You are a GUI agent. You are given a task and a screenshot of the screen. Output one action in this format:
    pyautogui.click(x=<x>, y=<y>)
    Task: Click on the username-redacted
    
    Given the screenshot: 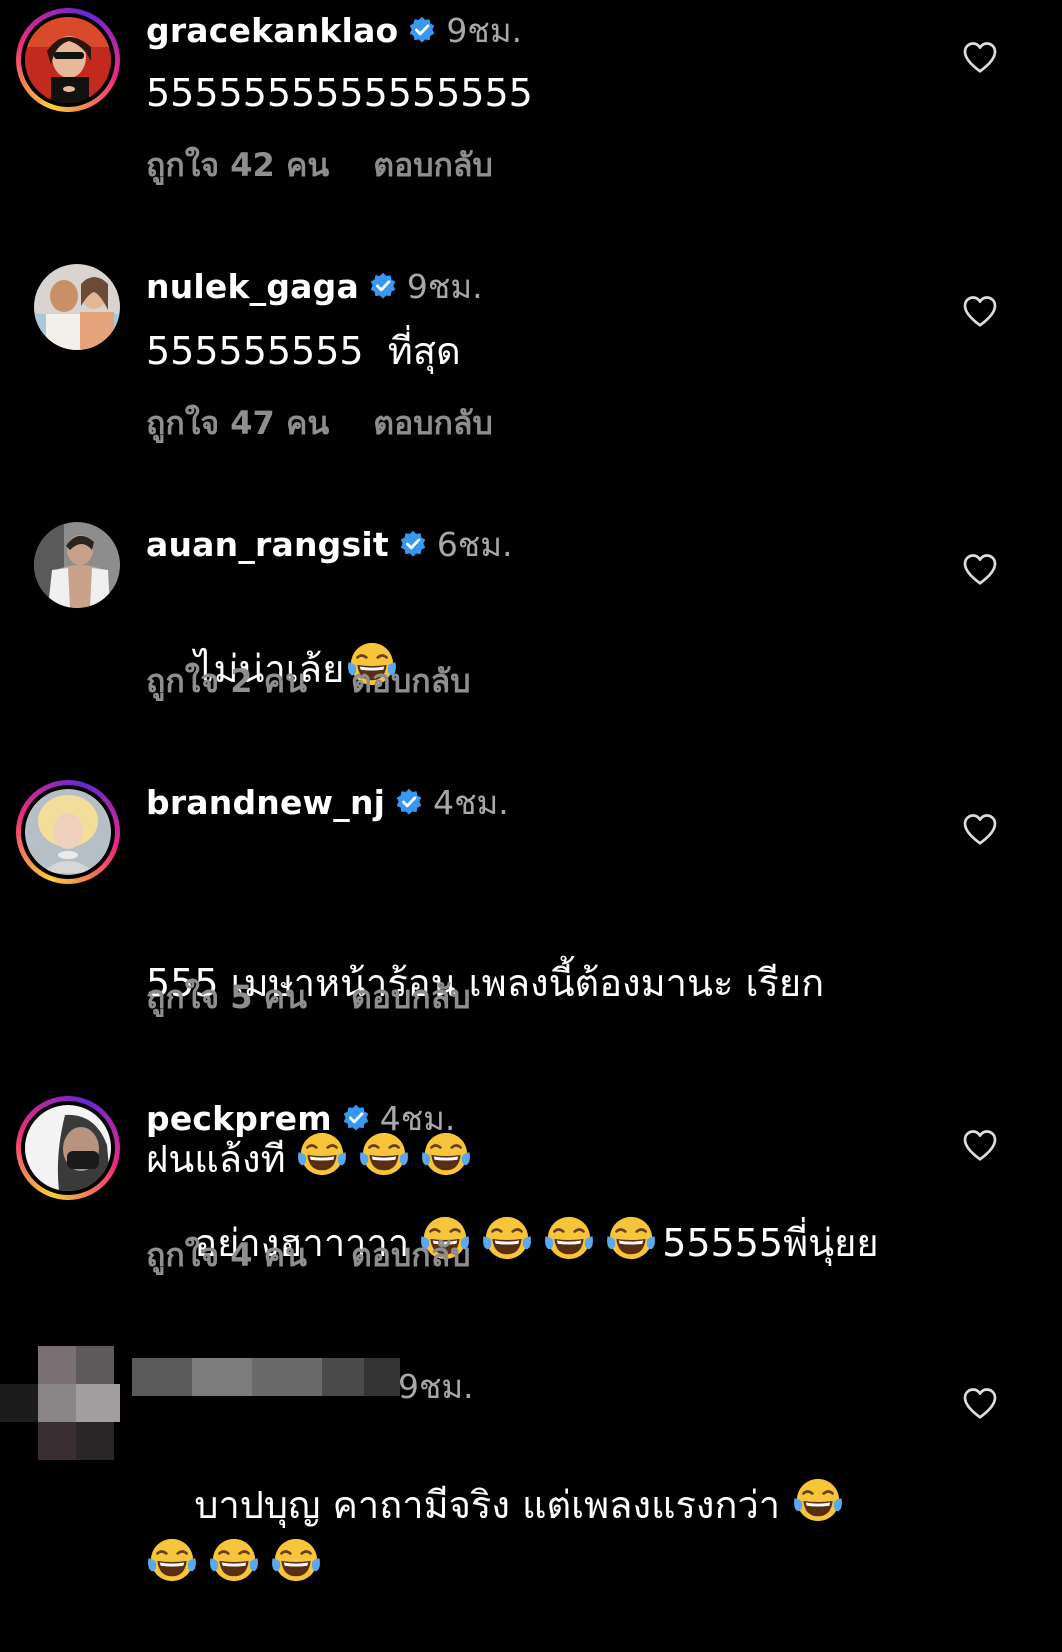 What is the action you would take?
    pyautogui.click(x=266, y=1377)
    